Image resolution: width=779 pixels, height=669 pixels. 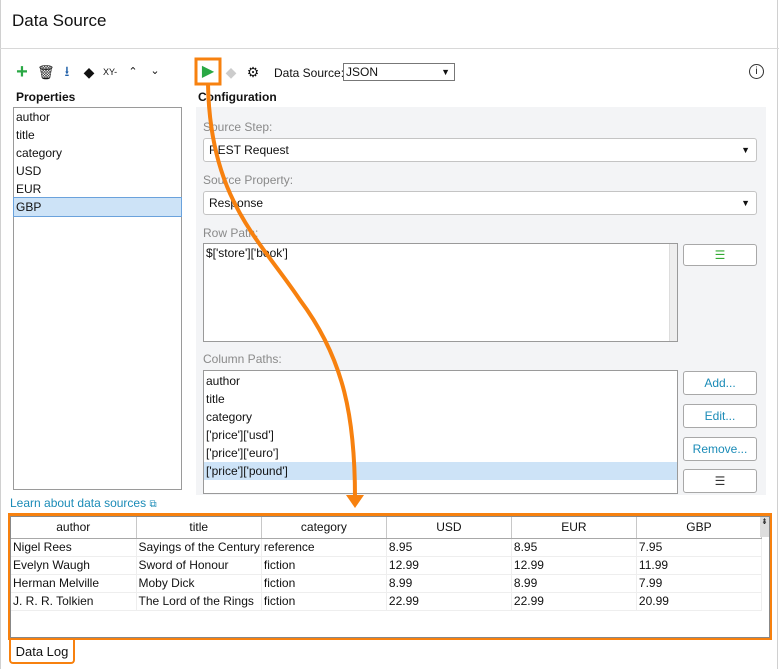 What do you see at coordinates (281, 291) in the screenshot?
I see `annotation-curve` at bounding box center [281, 291].